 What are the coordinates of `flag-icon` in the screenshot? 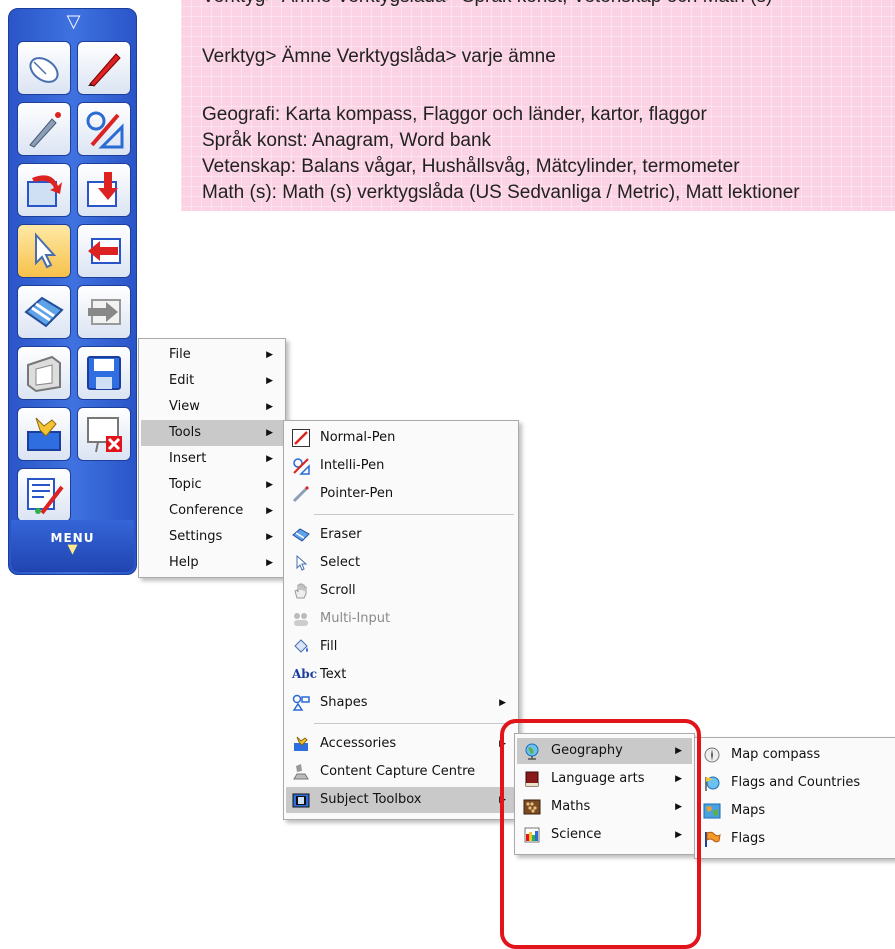 It's located at (713, 839).